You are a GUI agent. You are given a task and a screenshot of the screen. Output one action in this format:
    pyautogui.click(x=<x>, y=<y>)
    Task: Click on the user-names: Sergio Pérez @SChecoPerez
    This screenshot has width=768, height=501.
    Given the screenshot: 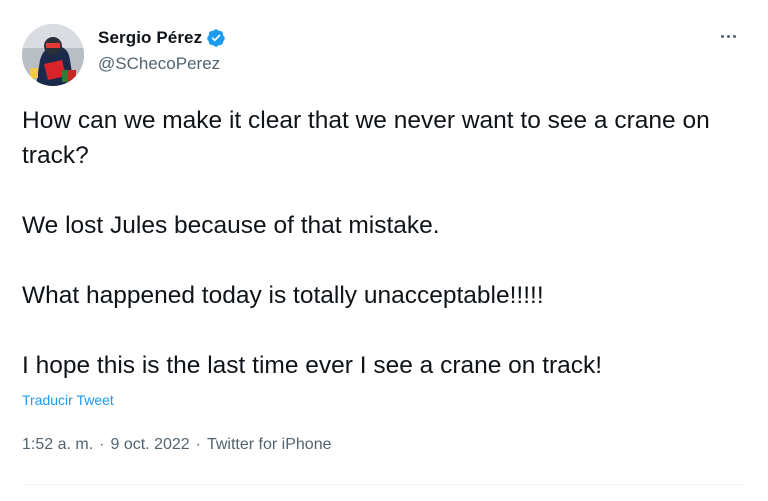 What is the action you would take?
    pyautogui.click(x=162, y=50)
    